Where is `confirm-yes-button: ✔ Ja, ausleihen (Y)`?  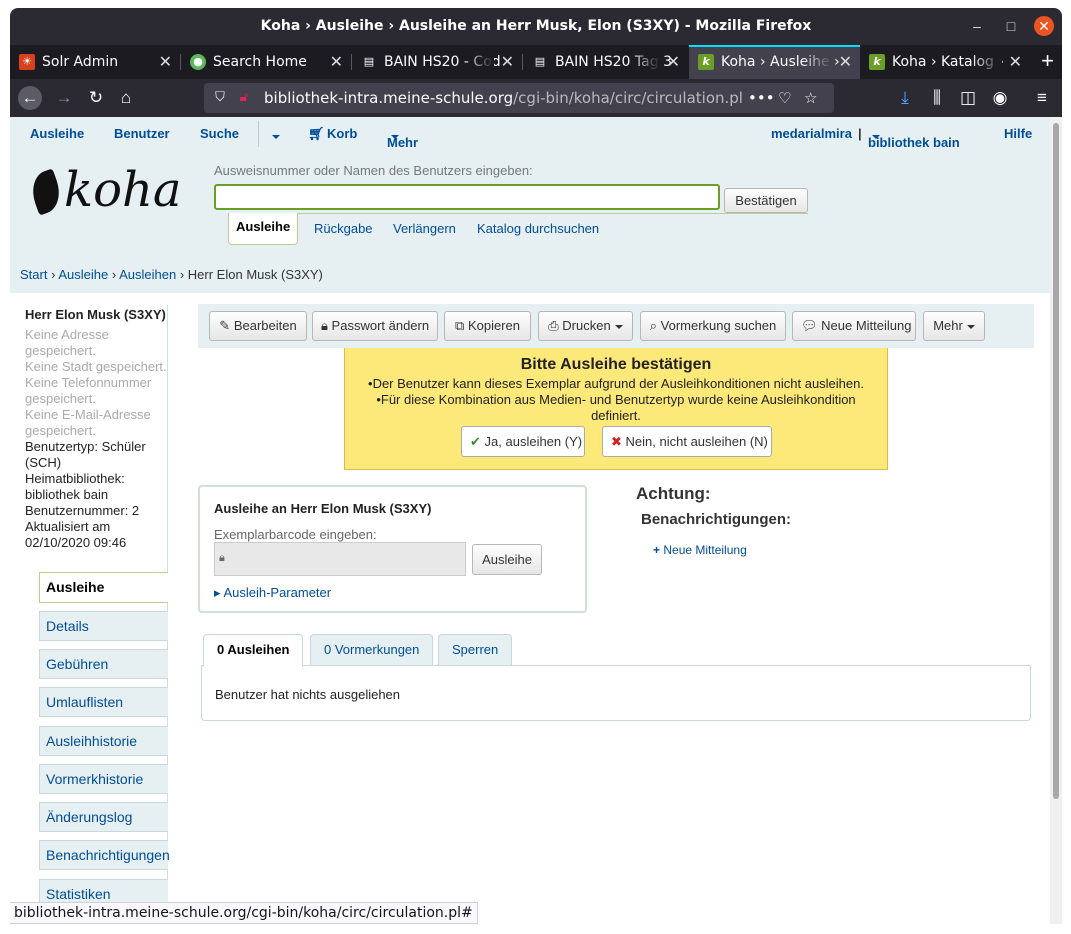 confirm-yes-button: ✔ Ja, ausleihen (Y) is located at coordinates (523, 441).